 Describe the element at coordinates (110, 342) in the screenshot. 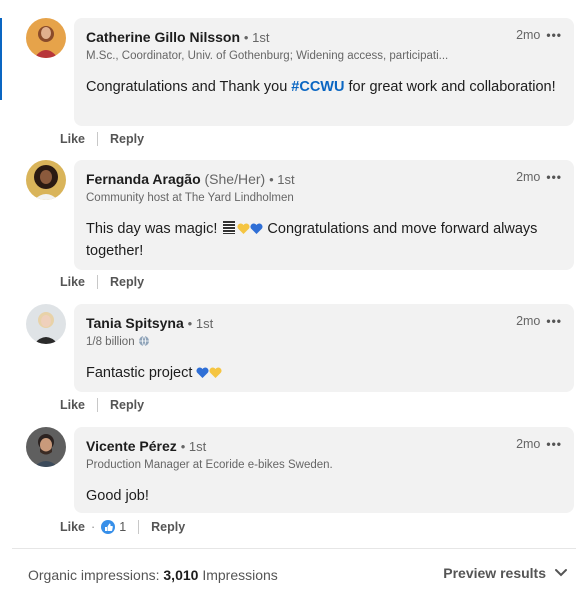

I see `headline-text: 1/8 billion` at that location.